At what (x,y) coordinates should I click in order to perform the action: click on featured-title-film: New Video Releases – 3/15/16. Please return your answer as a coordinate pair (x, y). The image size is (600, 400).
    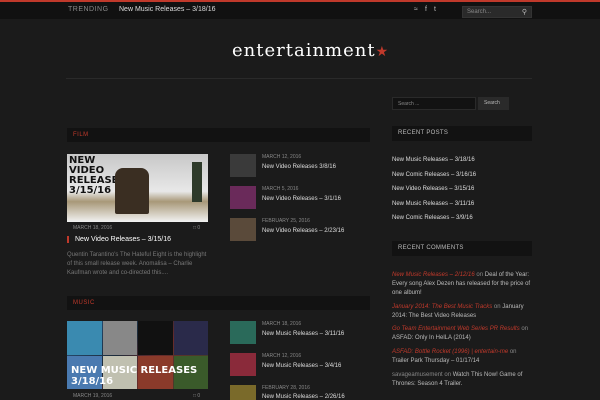
    Looking at the image, I should click on (119, 239).